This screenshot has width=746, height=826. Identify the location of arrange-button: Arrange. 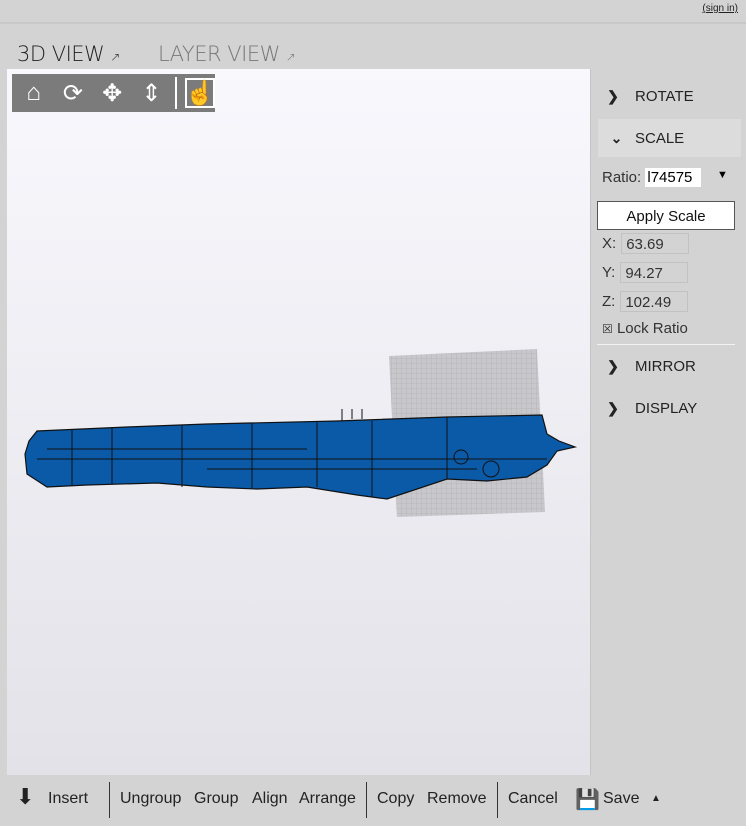
(327, 799).